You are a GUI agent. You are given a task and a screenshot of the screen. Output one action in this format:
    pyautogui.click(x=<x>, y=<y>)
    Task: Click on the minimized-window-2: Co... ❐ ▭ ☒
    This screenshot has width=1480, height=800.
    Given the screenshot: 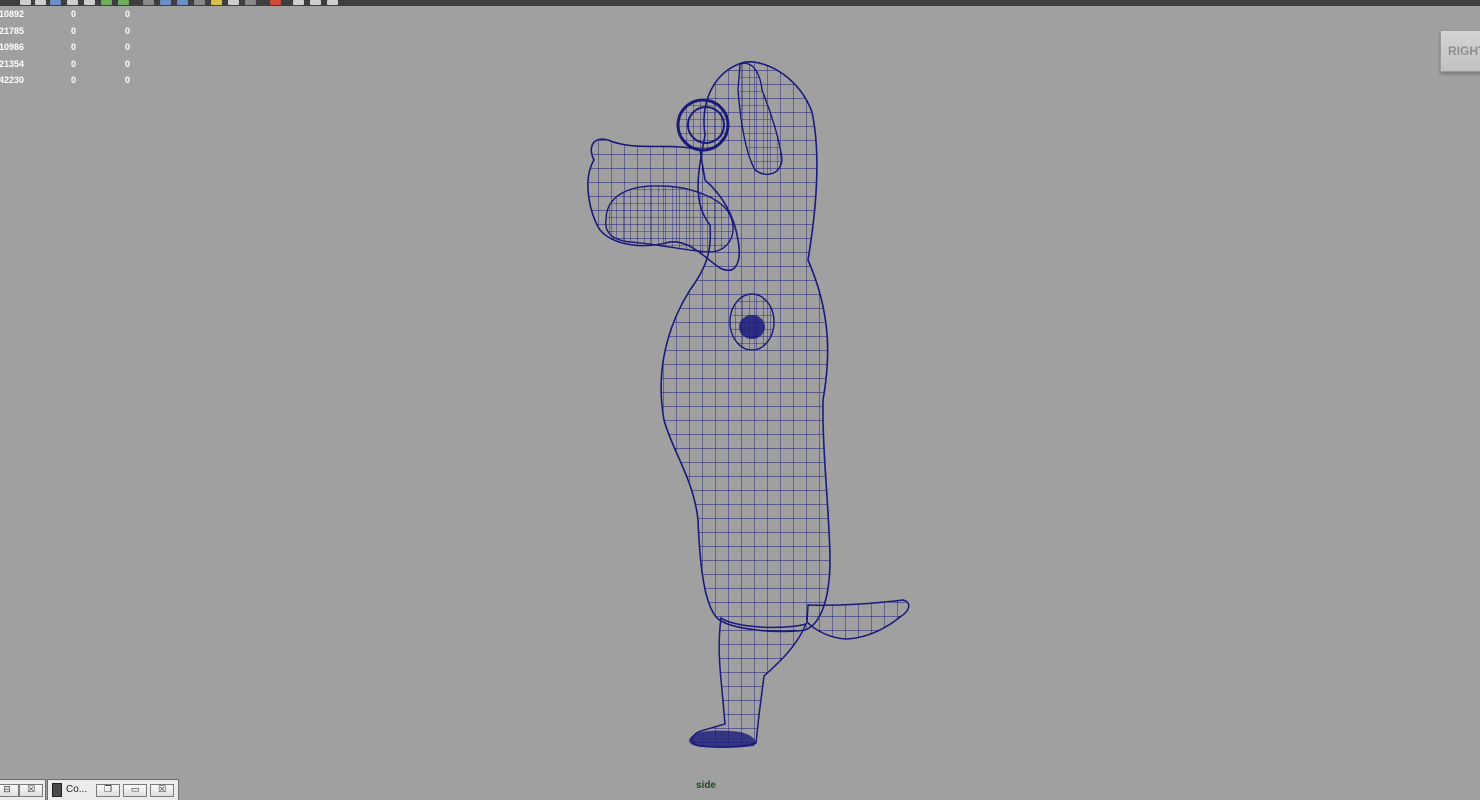 What is the action you would take?
    pyautogui.click(x=113, y=789)
    